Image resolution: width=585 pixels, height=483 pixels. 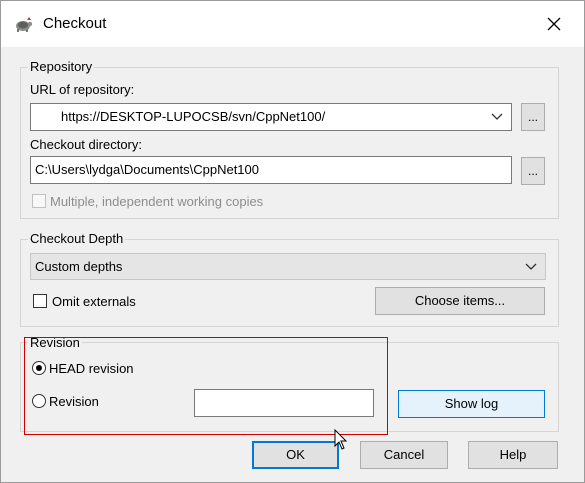 I want to click on omit-externals-checkbox, so click(x=40, y=301).